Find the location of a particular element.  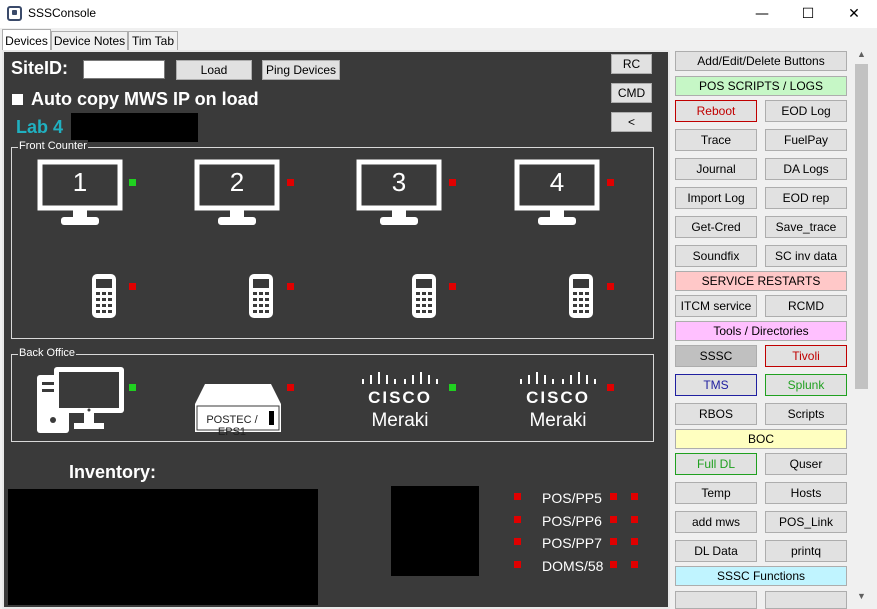

pp5-label: POS/PP5 is located at coordinates (572, 498).